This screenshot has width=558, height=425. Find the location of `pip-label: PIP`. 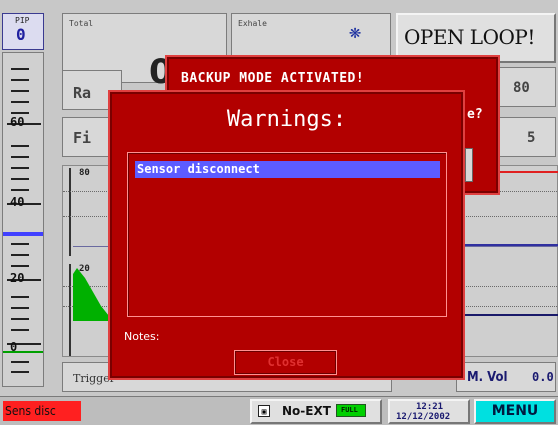

pip-label: PIP is located at coordinates (22, 20).